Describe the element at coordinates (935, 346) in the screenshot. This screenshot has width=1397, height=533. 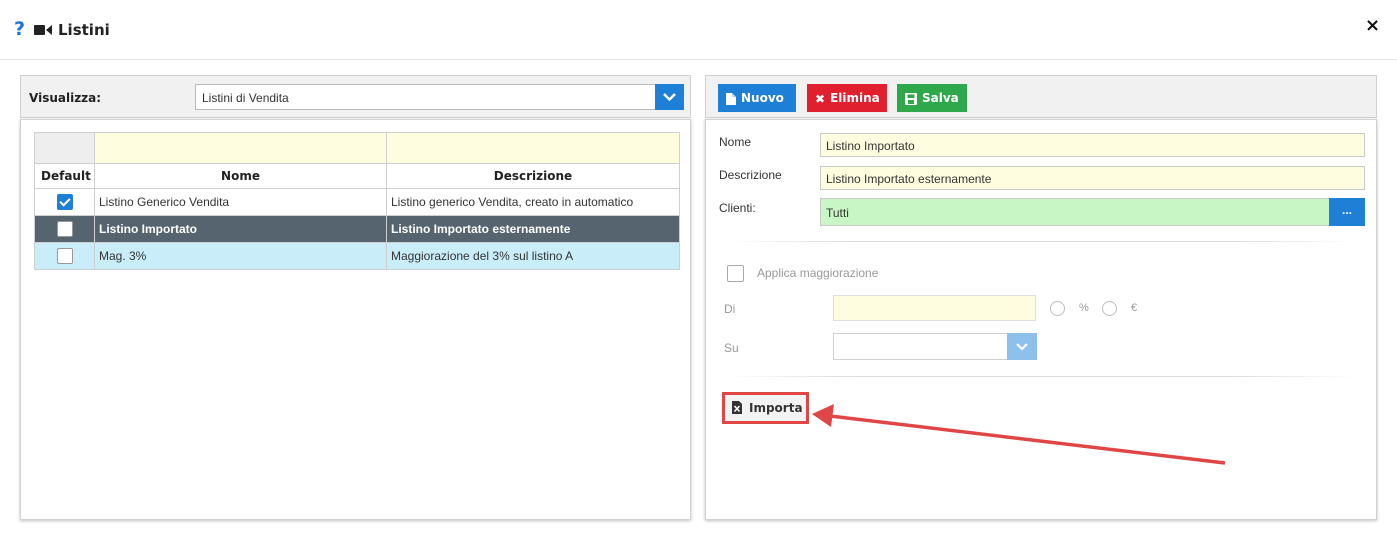
I see `su-select` at that location.